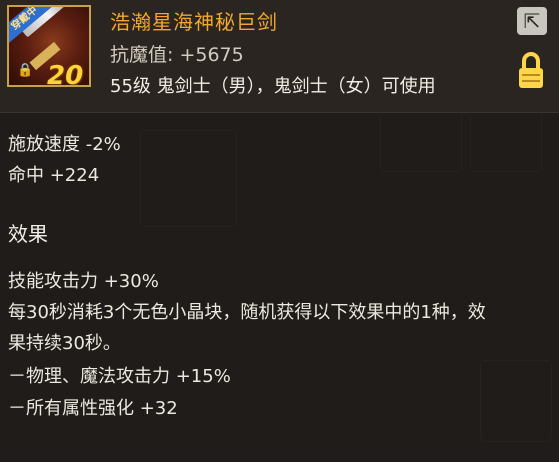 The image size is (559, 462). What do you see at coordinates (65, 74) in the screenshot?
I see `item-level-number: 20` at bounding box center [65, 74].